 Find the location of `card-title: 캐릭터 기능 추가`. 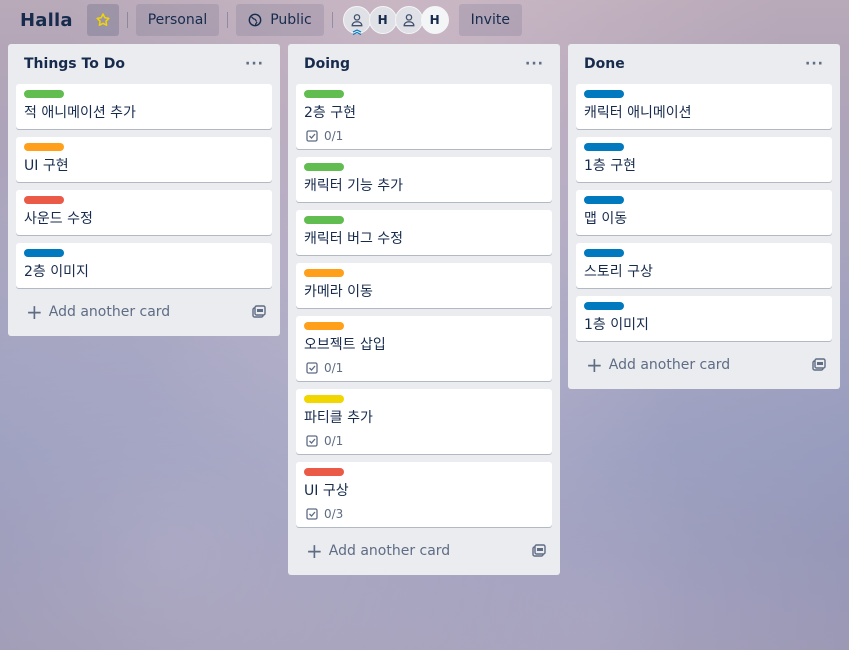

card-title: 캐릭터 기능 추가 is located at coordinates (354, 186).